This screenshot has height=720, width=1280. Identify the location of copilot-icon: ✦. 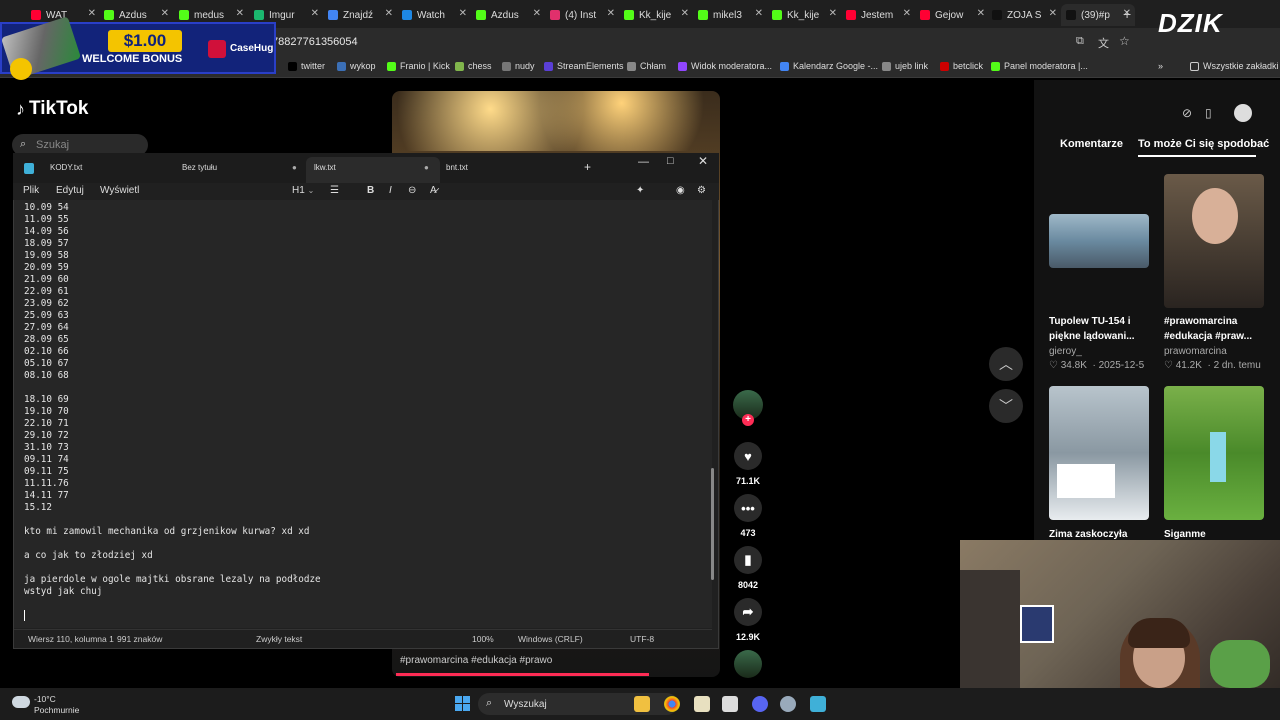
(640, 190).